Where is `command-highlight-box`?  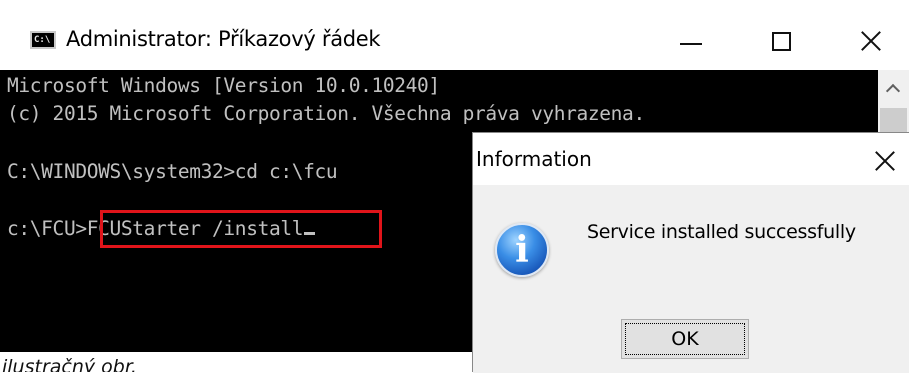
command-highlight-box is located at coordinates (241, 229).